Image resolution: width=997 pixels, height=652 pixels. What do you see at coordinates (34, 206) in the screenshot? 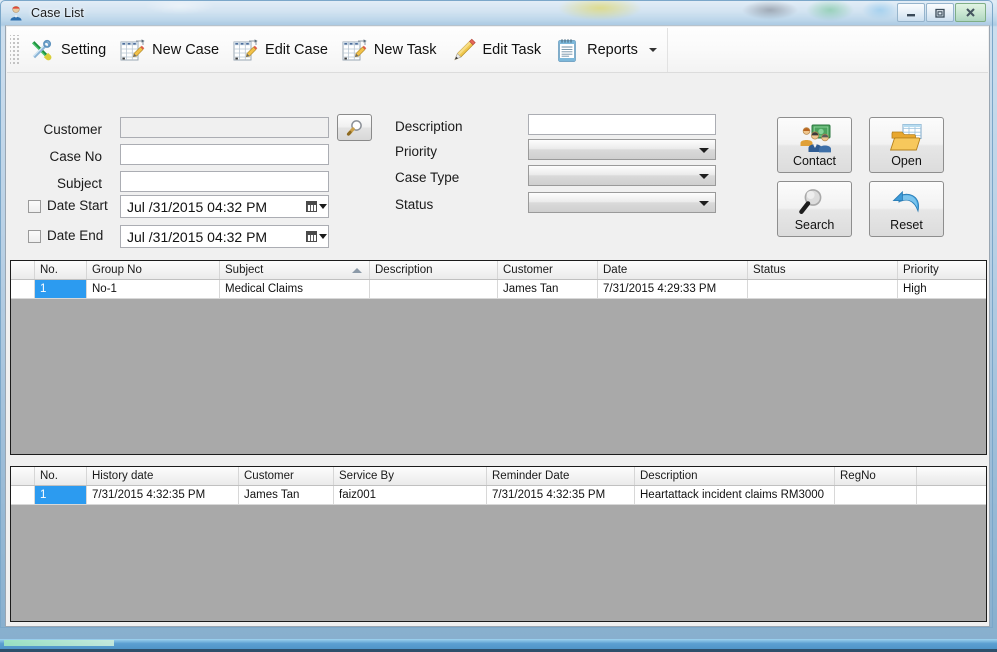
I see `date-start-checkbox` at bounding box center [34, 206].